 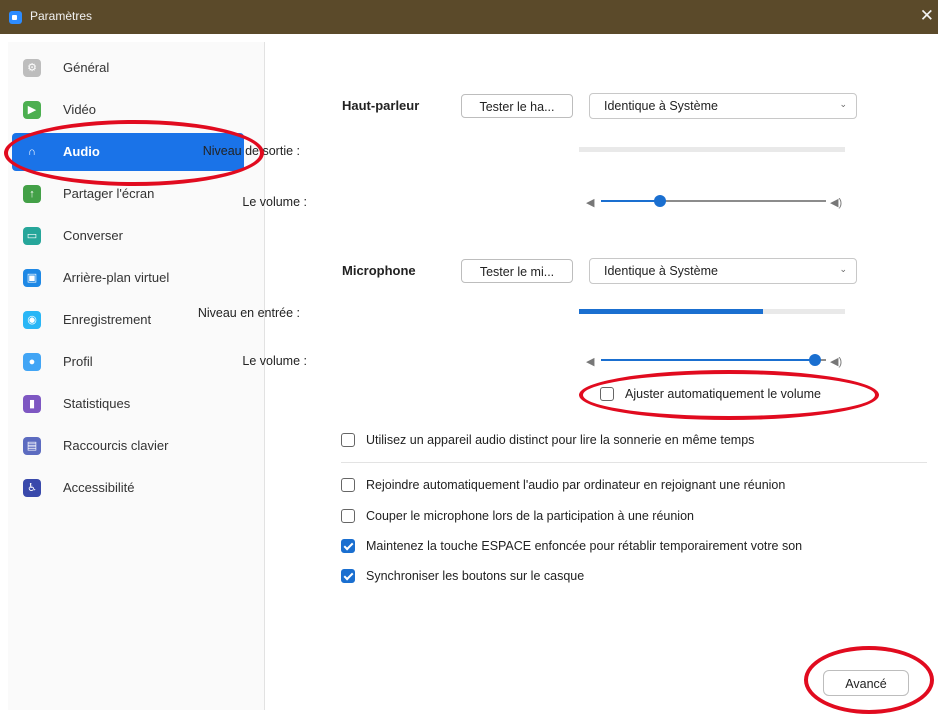 What do you see at coordinates (469, 17) in the screenshot?
I see `title-bar: Paramètres ✕` at bounding box center [469, 17].